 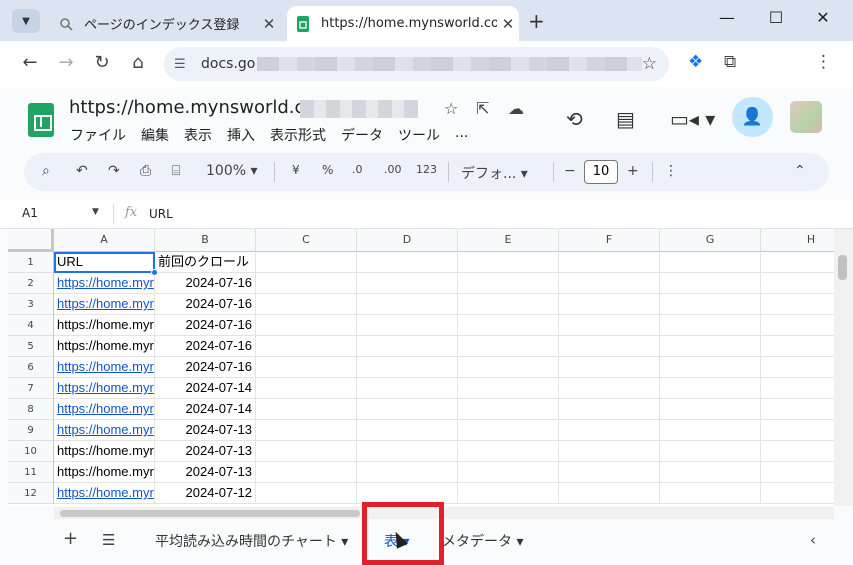 I want to click on cell: 2024-07-13, so click(x=205, y=472).